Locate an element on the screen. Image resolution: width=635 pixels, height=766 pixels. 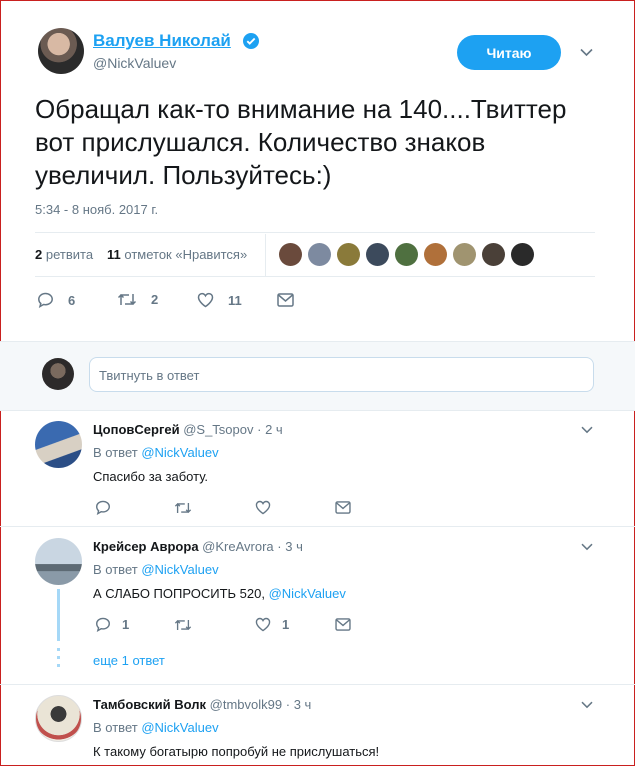
show-more-replies-link: еще 1 ответ is located at coordinates (129, 660).